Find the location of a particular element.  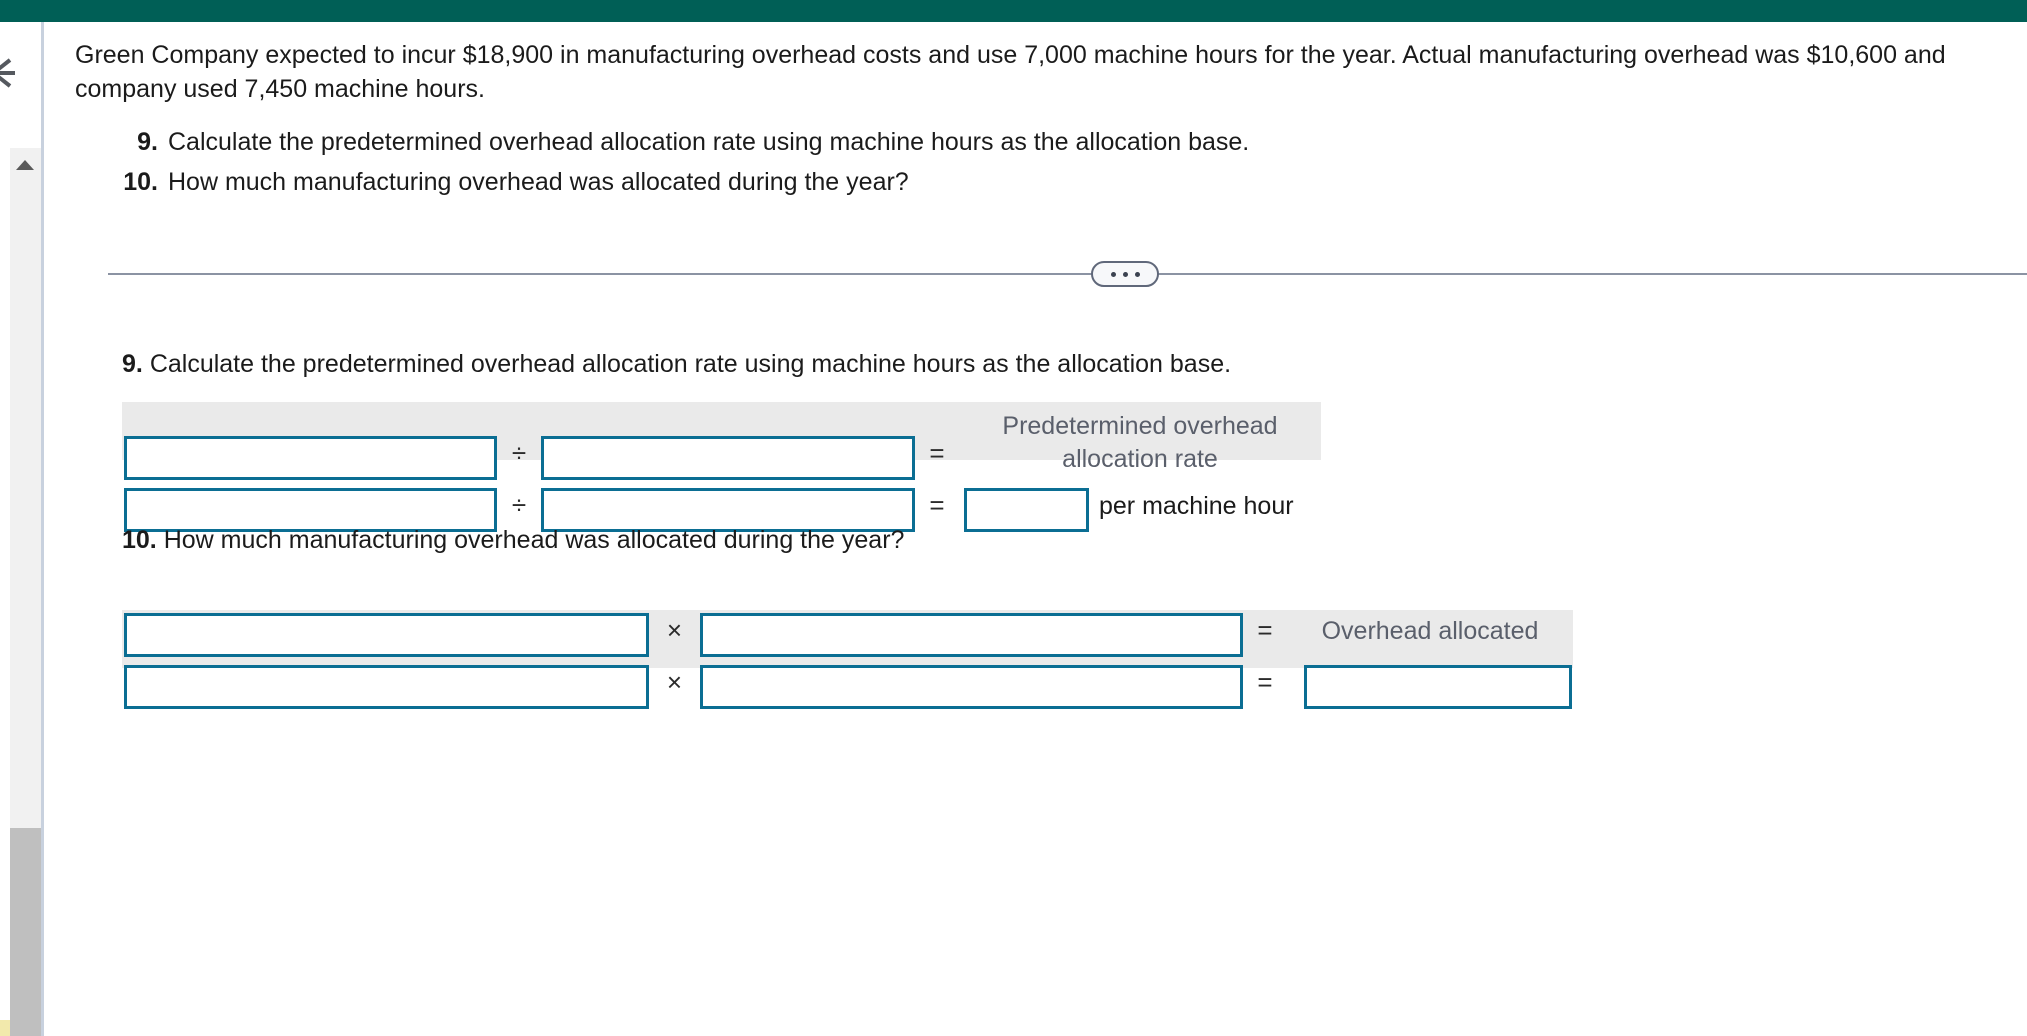

q9-row2-result-input is located at coordinates (1026, 510).